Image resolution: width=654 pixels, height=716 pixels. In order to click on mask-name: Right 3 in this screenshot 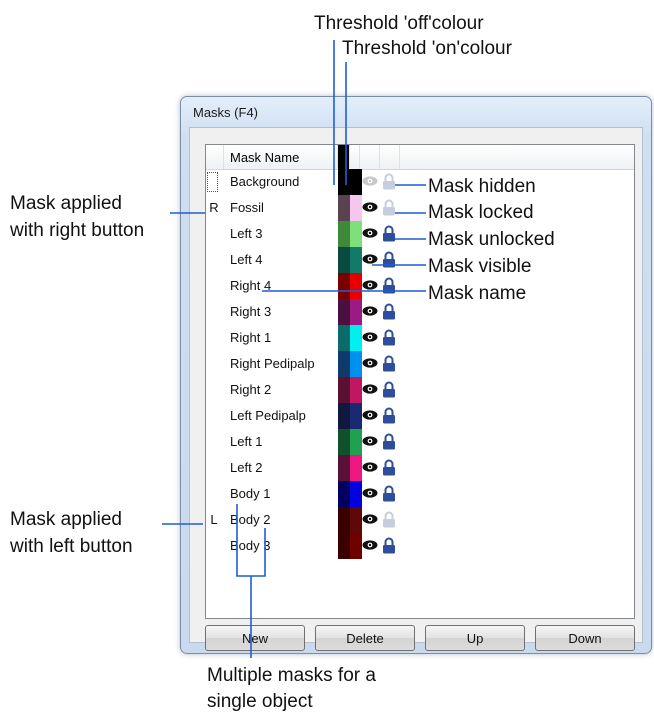, I will do `click(250, 312)`.